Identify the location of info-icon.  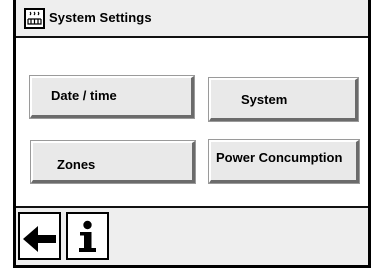
(87, 236).